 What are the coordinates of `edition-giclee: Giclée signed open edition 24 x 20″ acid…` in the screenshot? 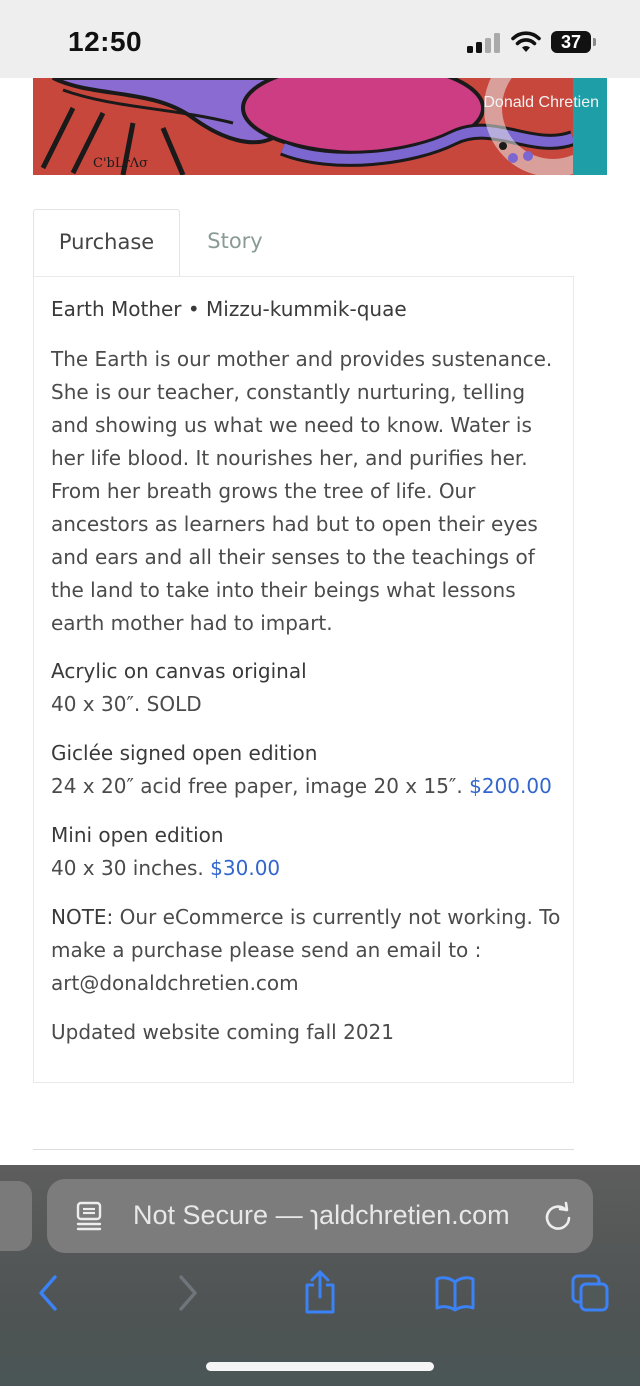 It's located at (306, 770).